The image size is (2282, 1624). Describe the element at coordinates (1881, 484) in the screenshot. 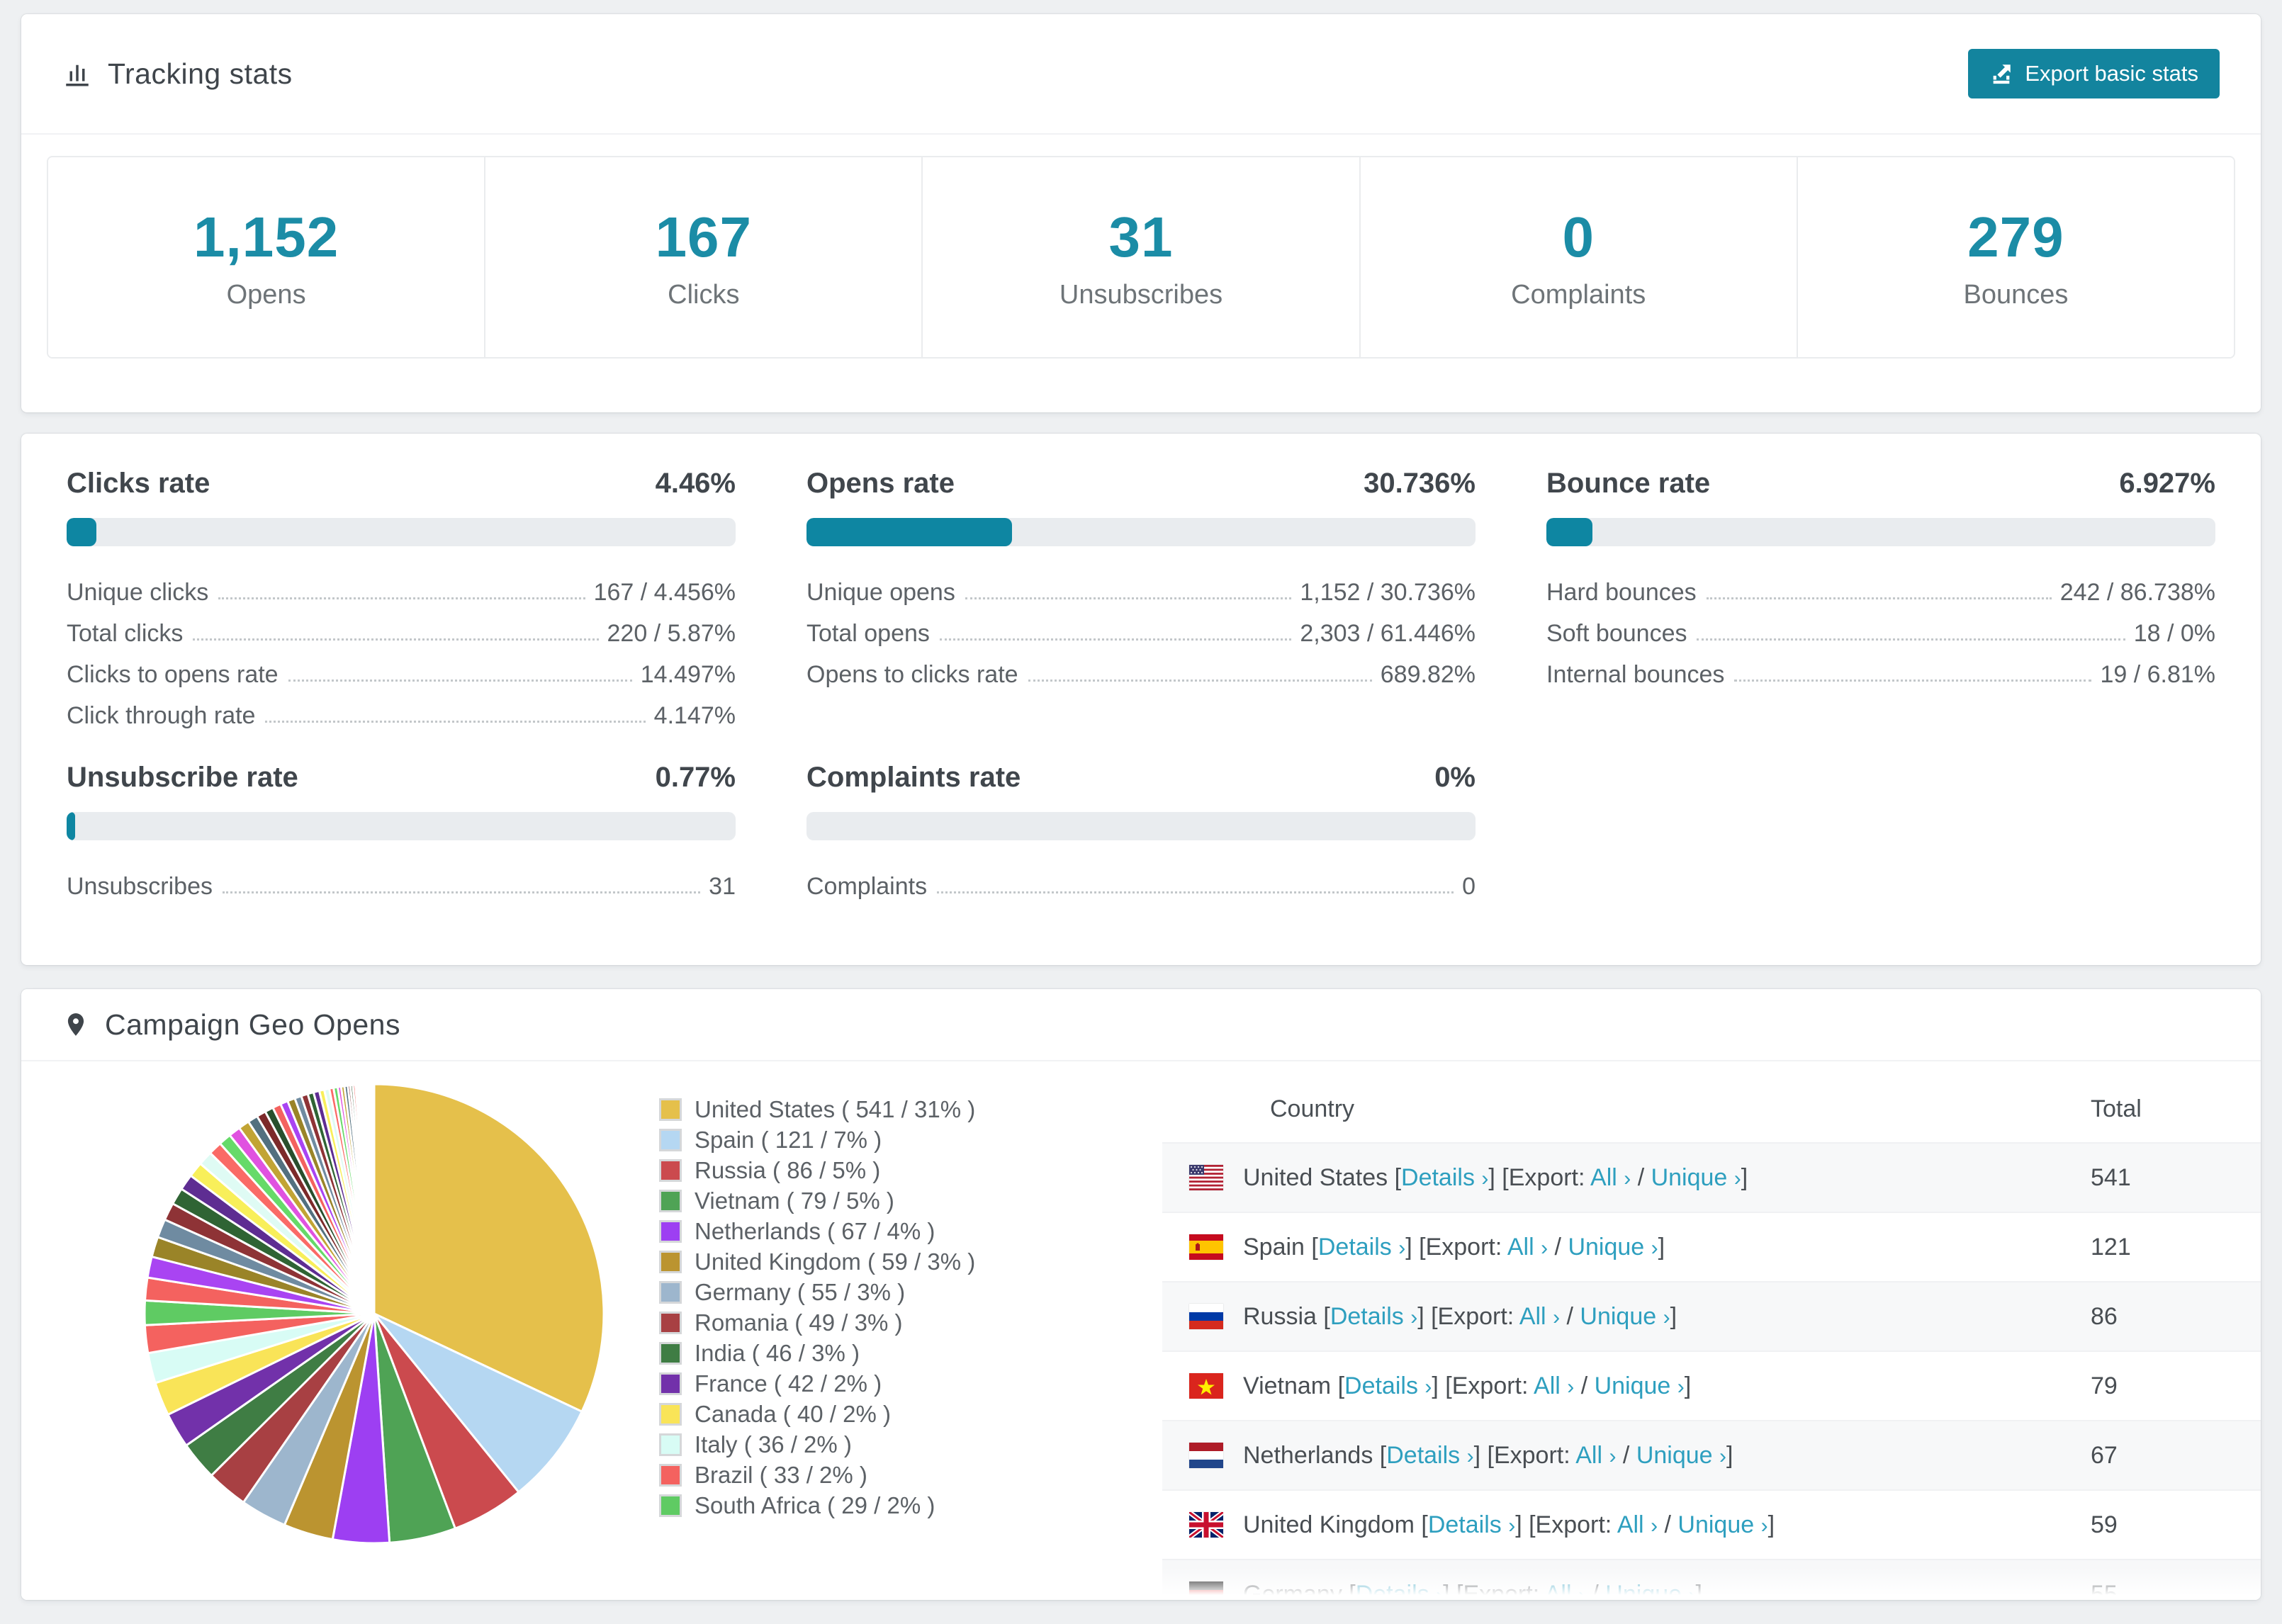

I see `rate-header: Bounce rate 6.927%` at that location.